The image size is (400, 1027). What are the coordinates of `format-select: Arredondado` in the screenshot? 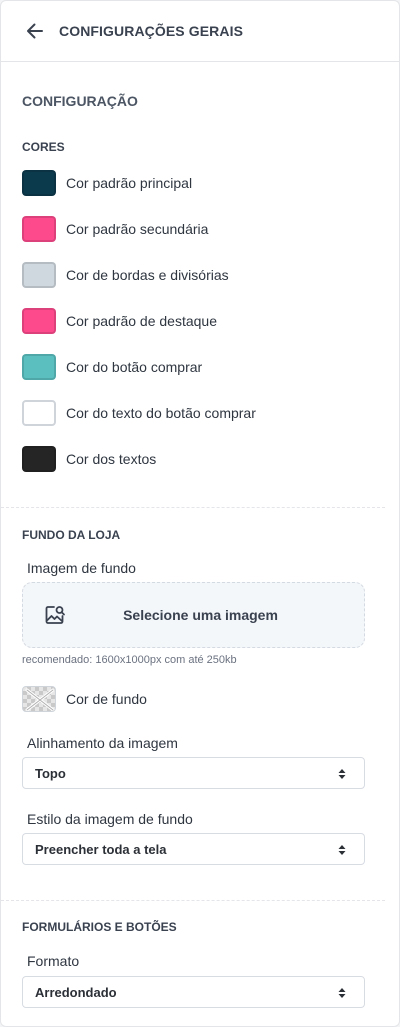 It's located at (193, 992).